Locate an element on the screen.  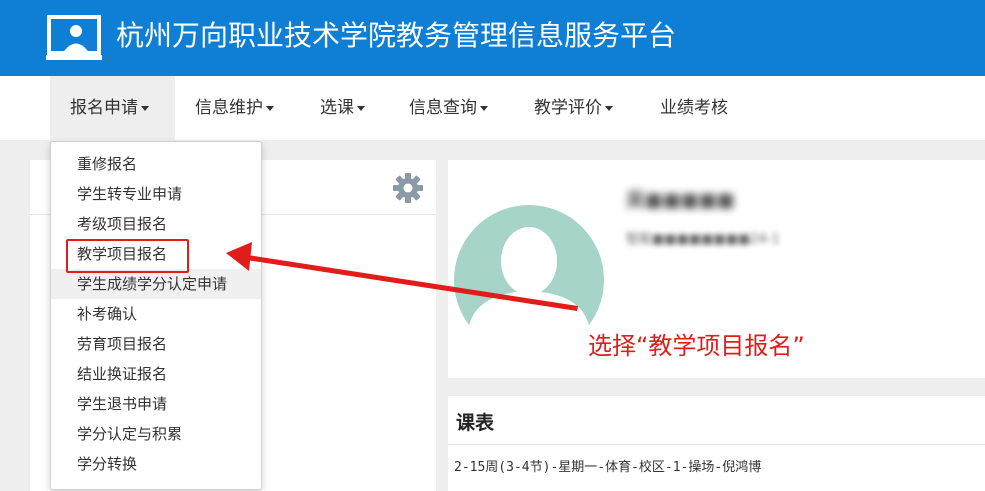
menu-item-certificate-exchange: 结业换证报名 is located at coordinates (156, 374).